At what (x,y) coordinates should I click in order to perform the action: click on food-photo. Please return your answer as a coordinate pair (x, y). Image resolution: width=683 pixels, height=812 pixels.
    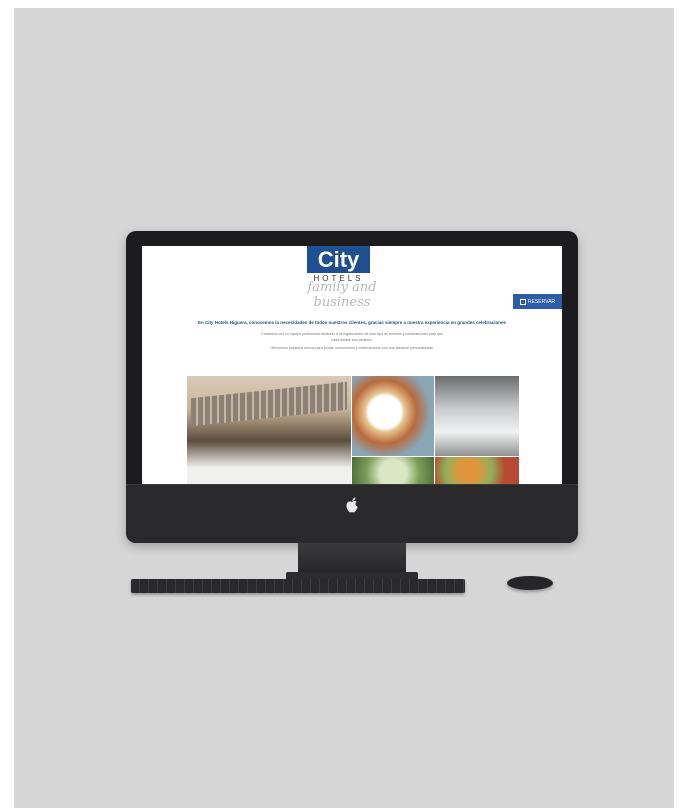
    Looking at the image, I should click on (393, 416).